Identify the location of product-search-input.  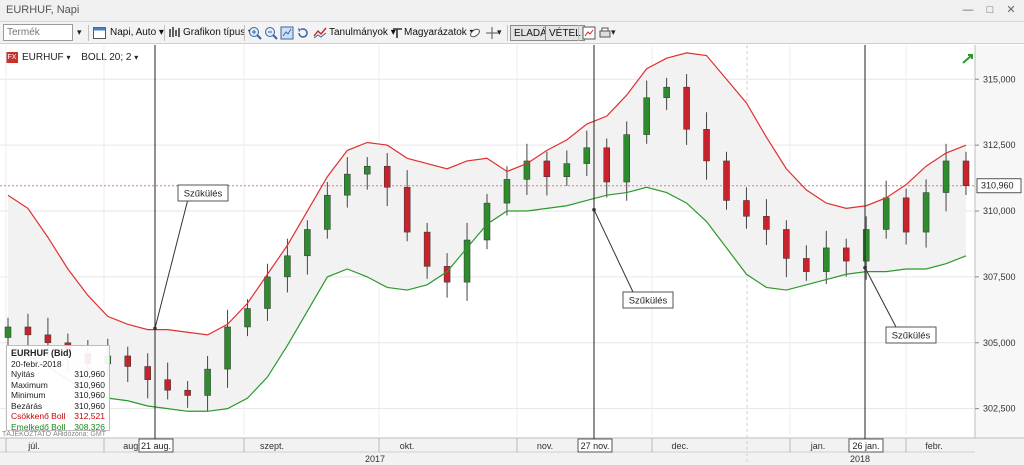
(38, 32).